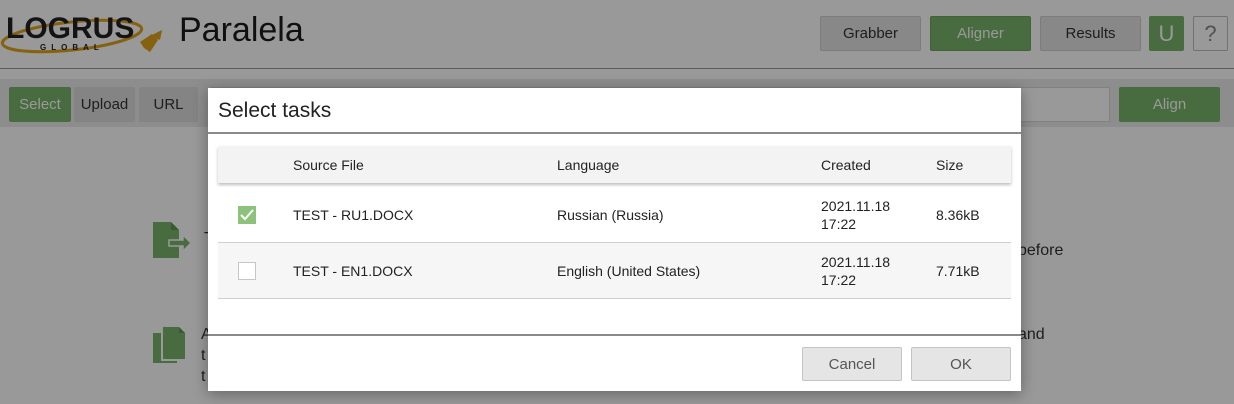 This screenshot has height=404, width=1234. I want to click on dialog-footer: Cancel OK, so click(614, 362).